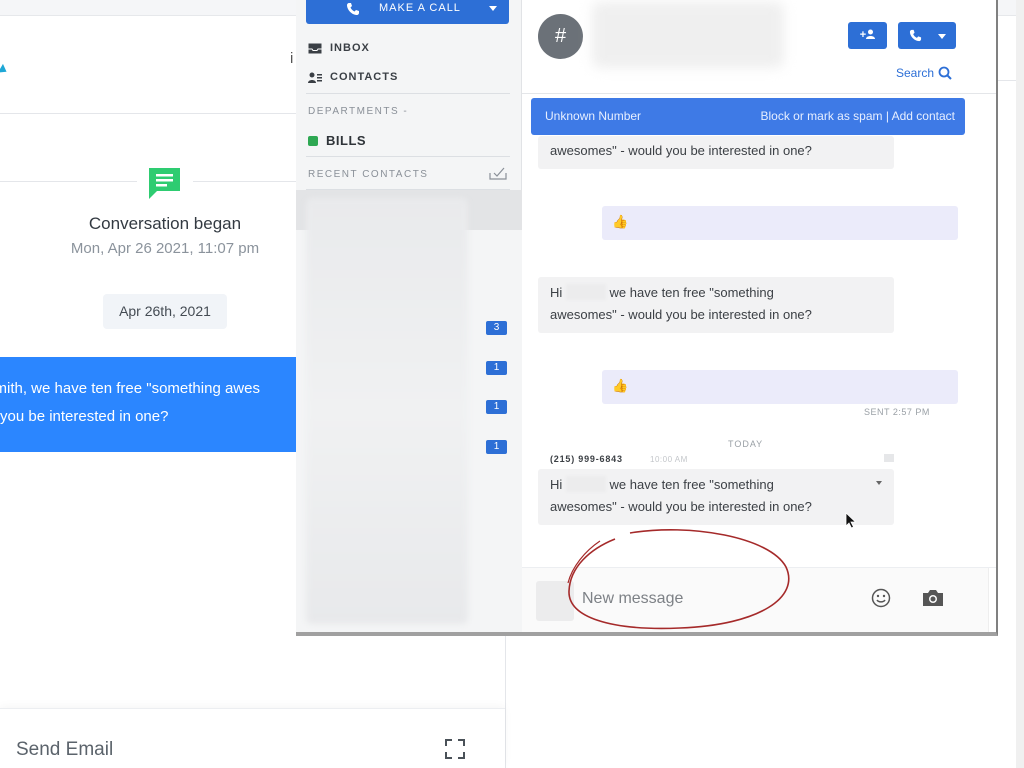 The height and width of the screenshot is (768, 1024). I want to click on add-contact-button: +, so click(867, 35).